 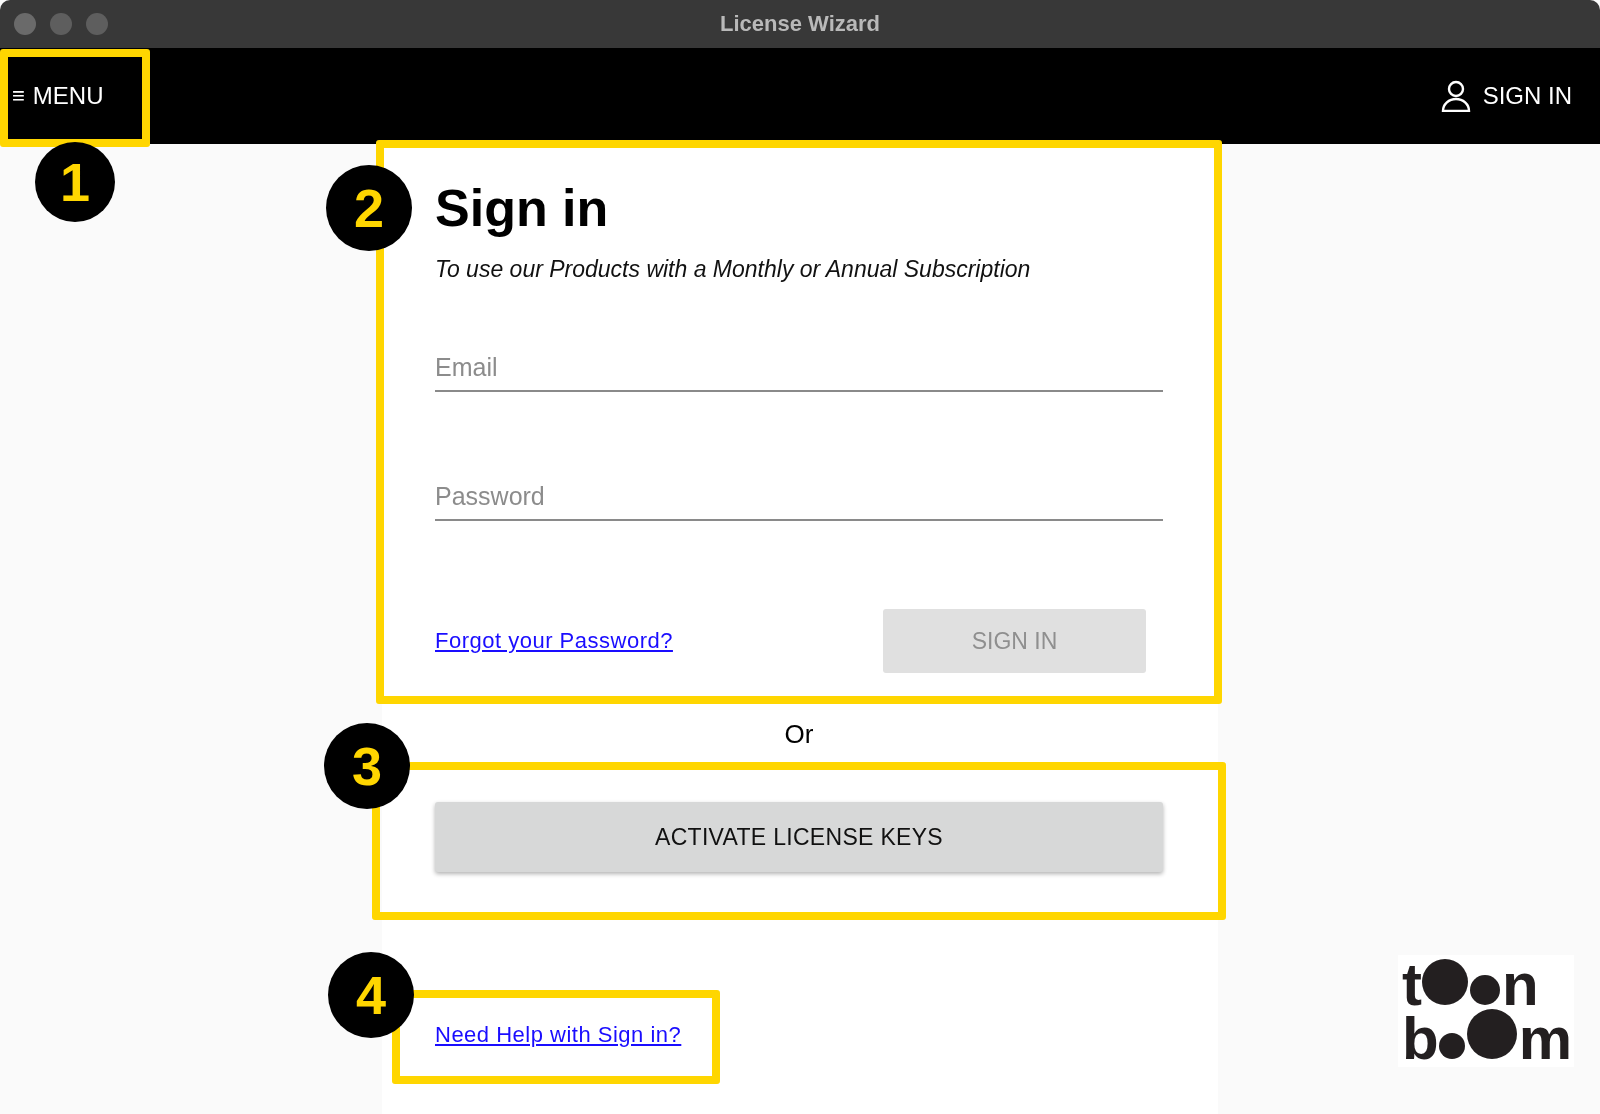 What do you see at coordinates (799, 734) in the screenshot?
I see `or-separator: Or` at bounding box center [799, 734].